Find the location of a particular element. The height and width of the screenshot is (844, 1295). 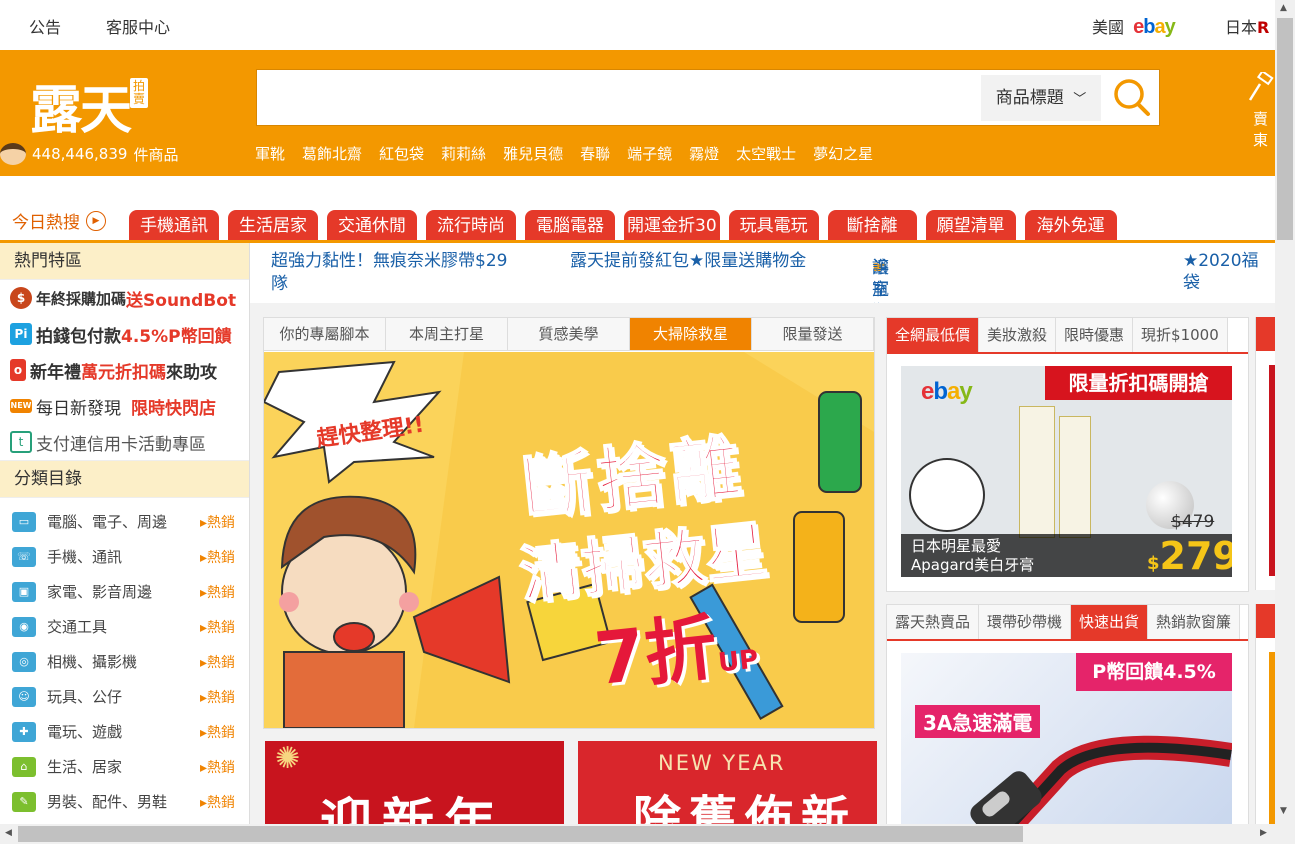

hot-keyword: 莉莉絲 is located at coordinates (463, 153).